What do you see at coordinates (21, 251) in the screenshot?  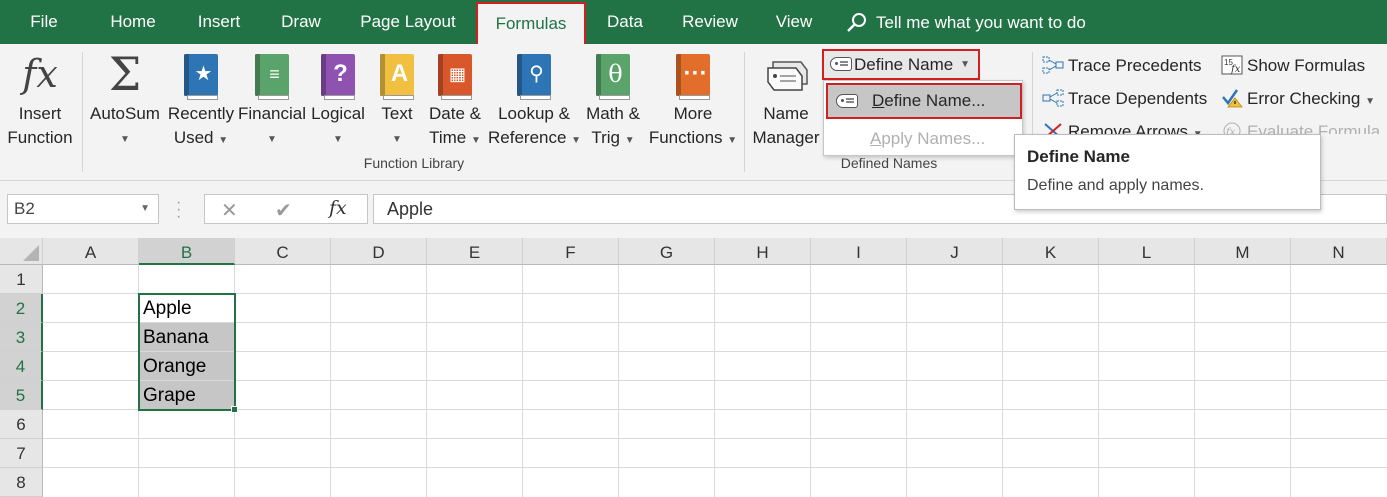 I see `select-all-button` at bounding box center [21, 251].